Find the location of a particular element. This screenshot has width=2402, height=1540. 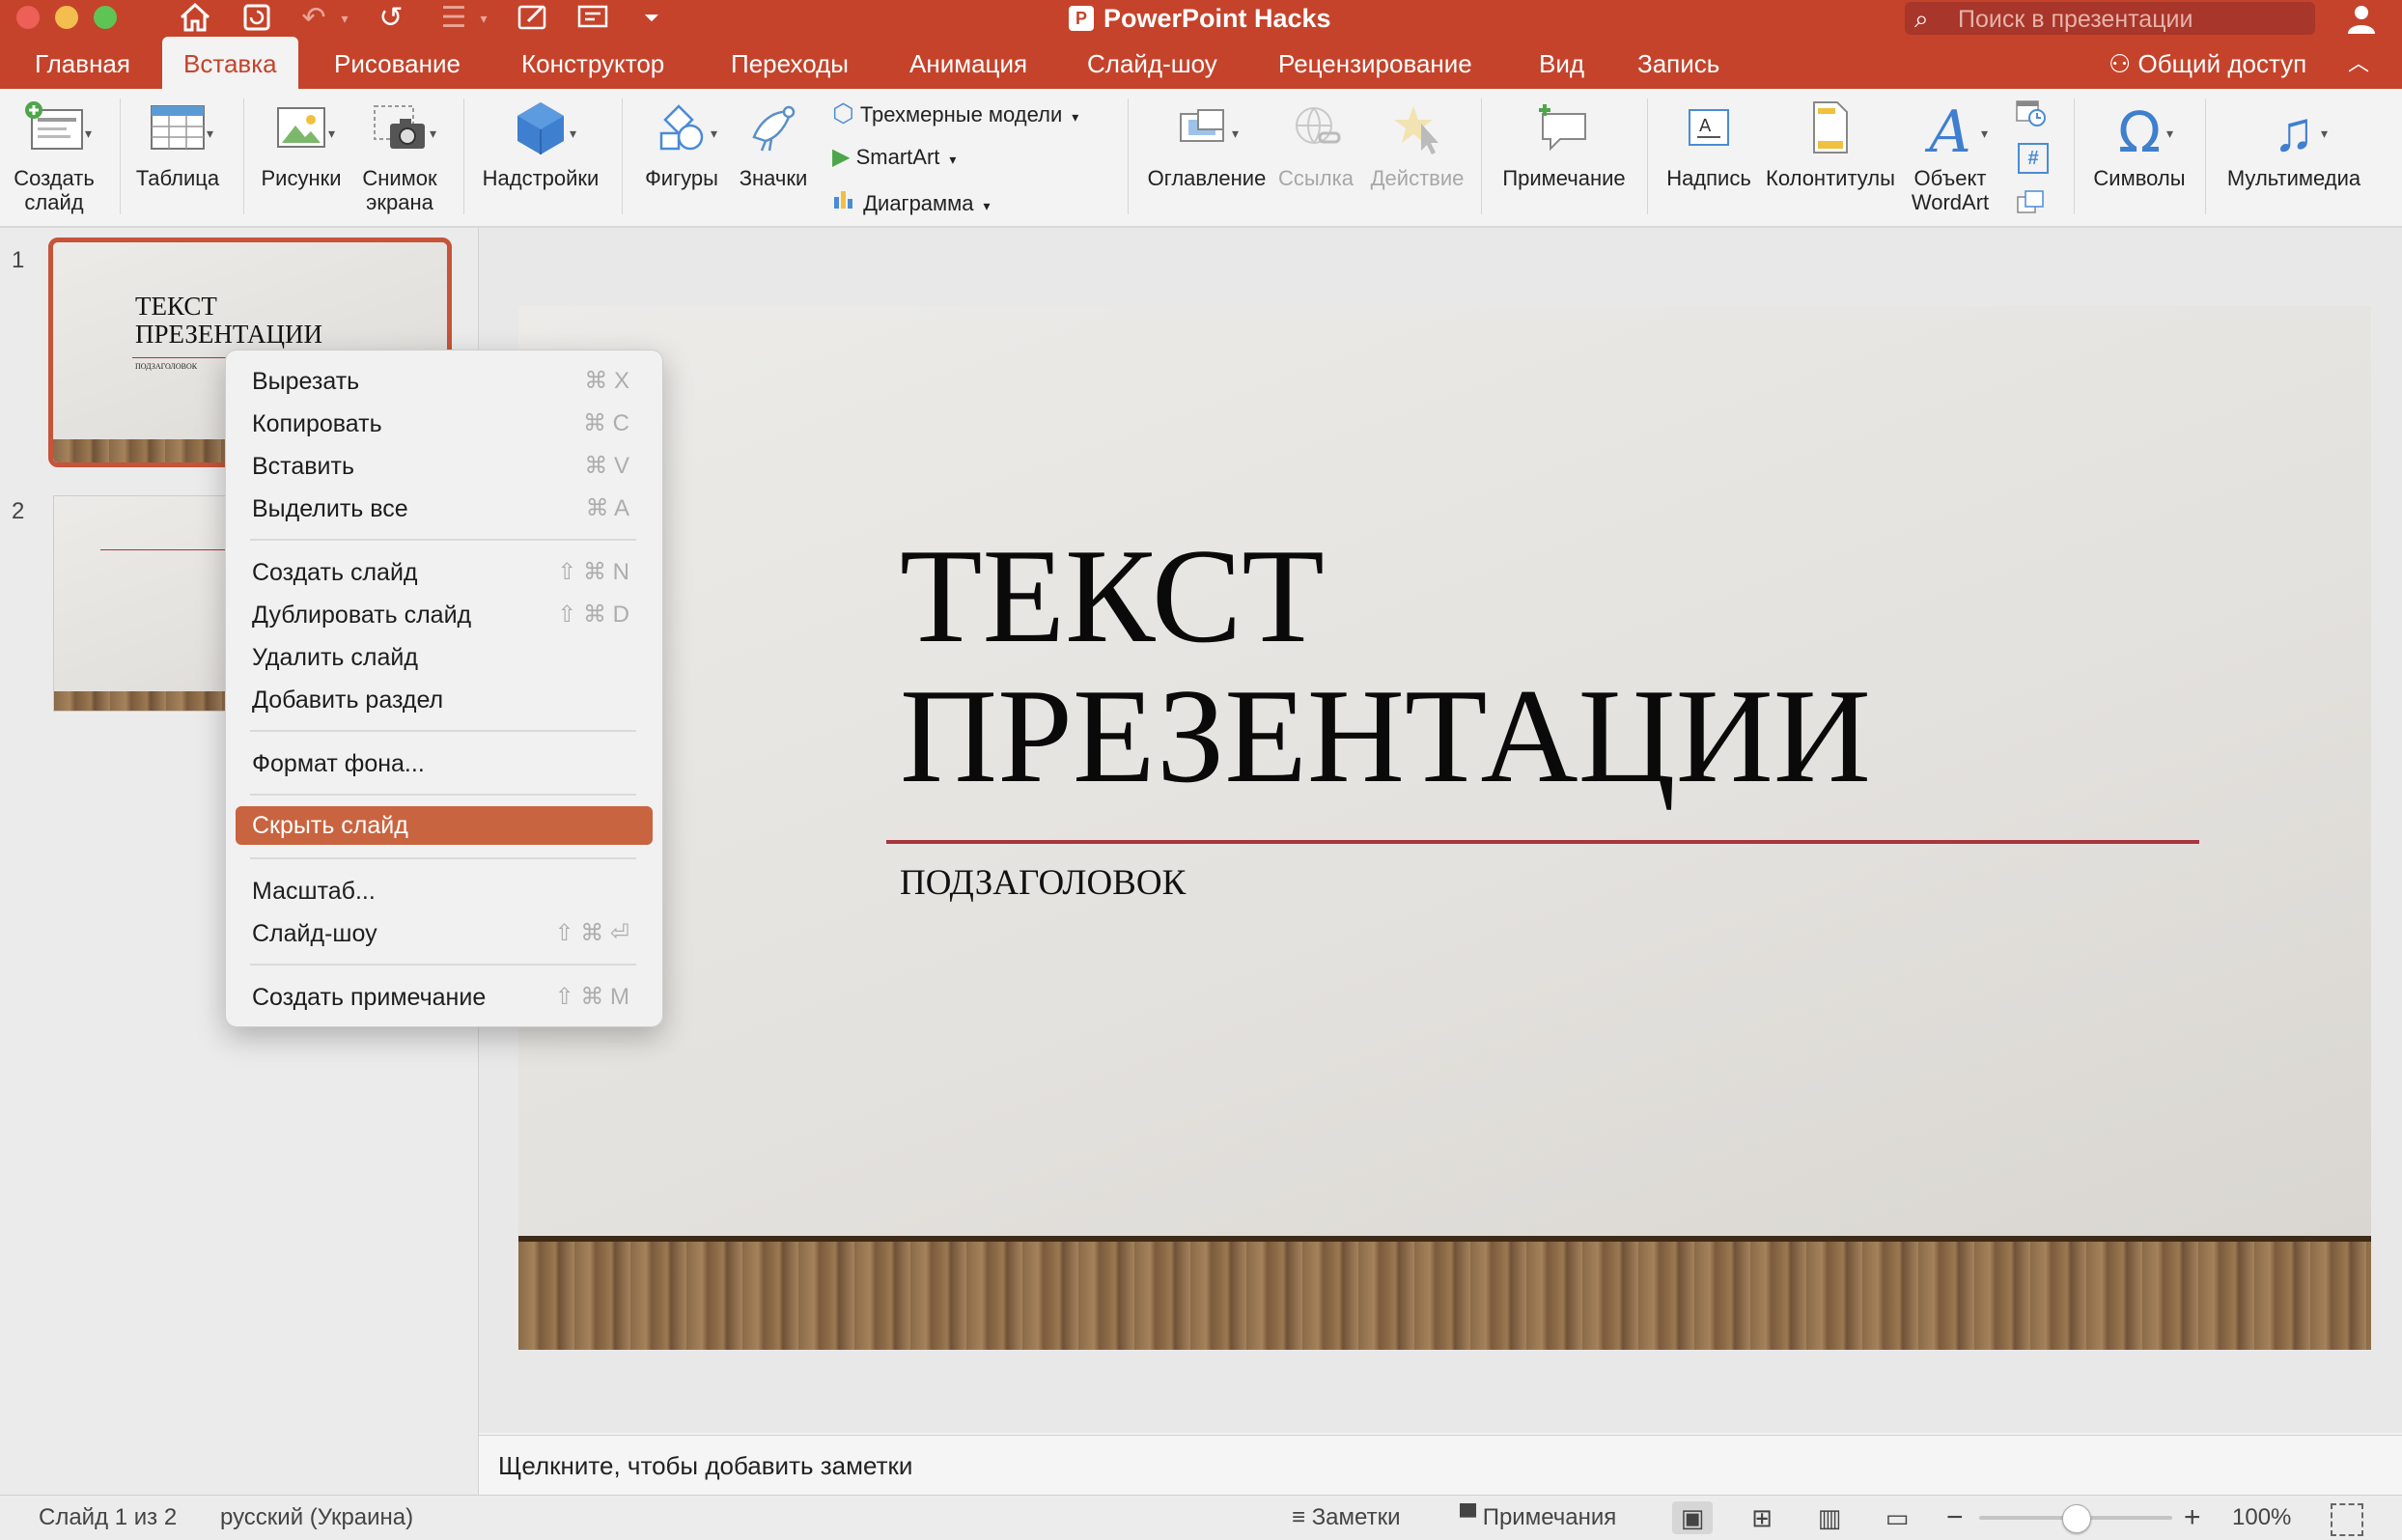

header-footer-label: Колонтитулы is located at coordinates (1830, 178).